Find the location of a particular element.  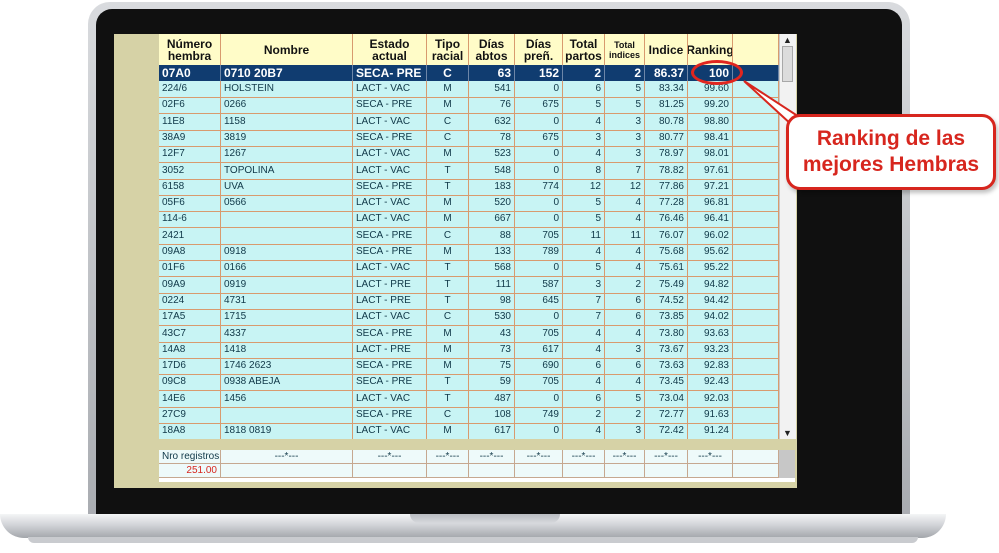

ranking-callout: Ranking de las mejores Hembras is located at coordinates (891, 152).